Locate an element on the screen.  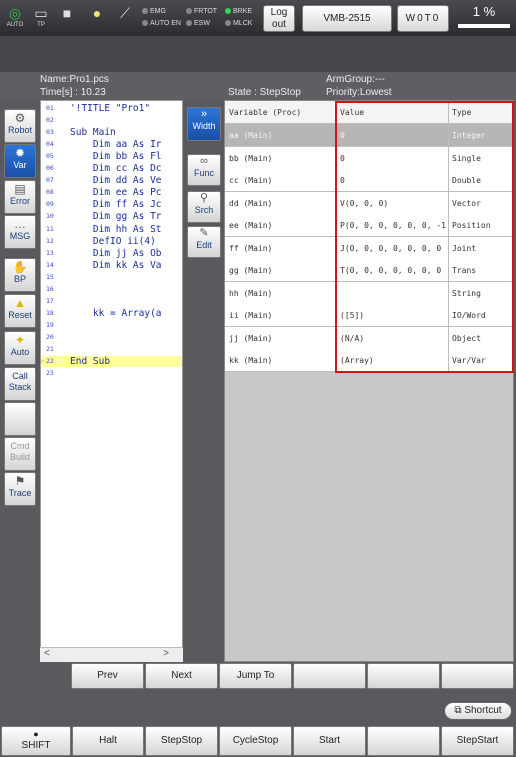
trace-button: ⚑ Trace is located at coordinates (20, 489).